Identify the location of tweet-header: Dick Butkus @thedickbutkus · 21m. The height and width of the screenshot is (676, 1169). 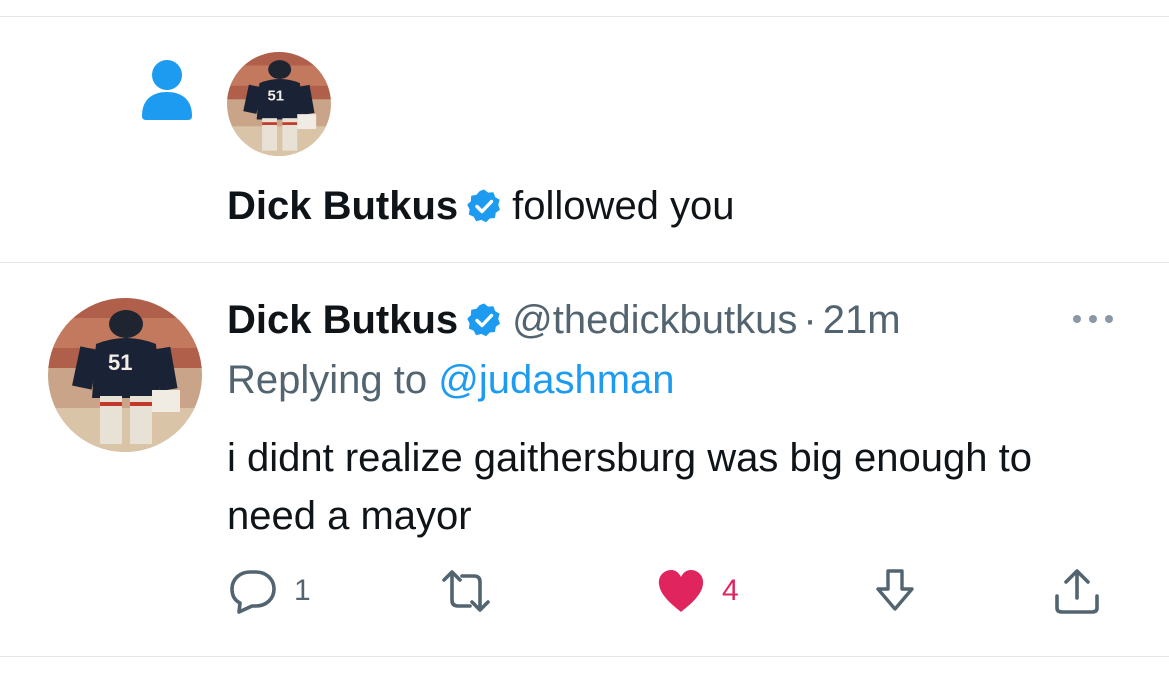
(564, 320).